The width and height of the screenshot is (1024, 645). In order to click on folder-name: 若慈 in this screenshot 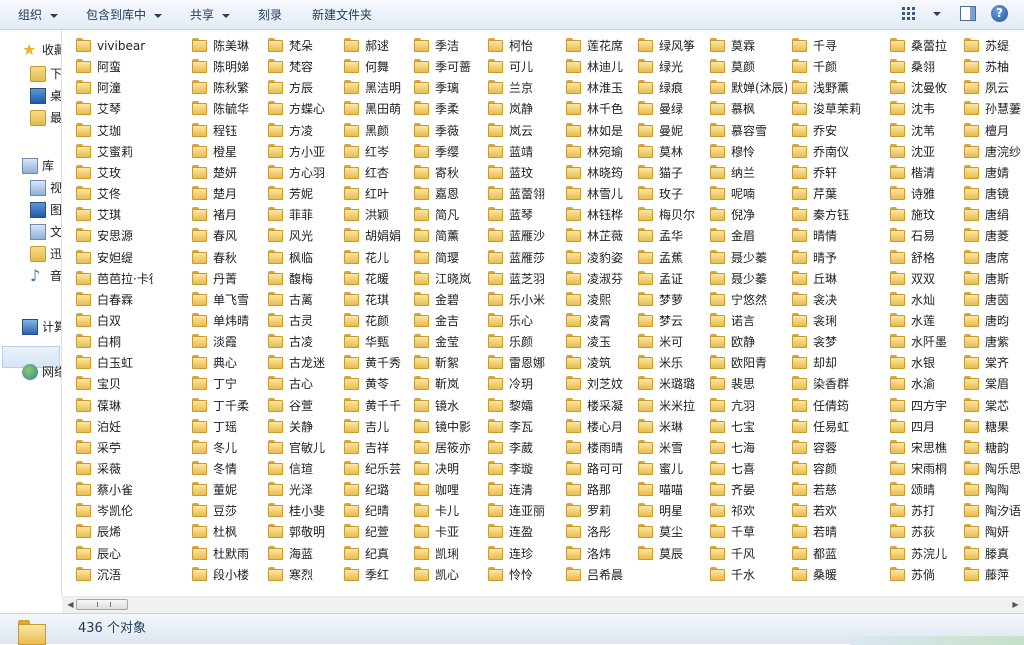, I will do `click(825, 490)`.